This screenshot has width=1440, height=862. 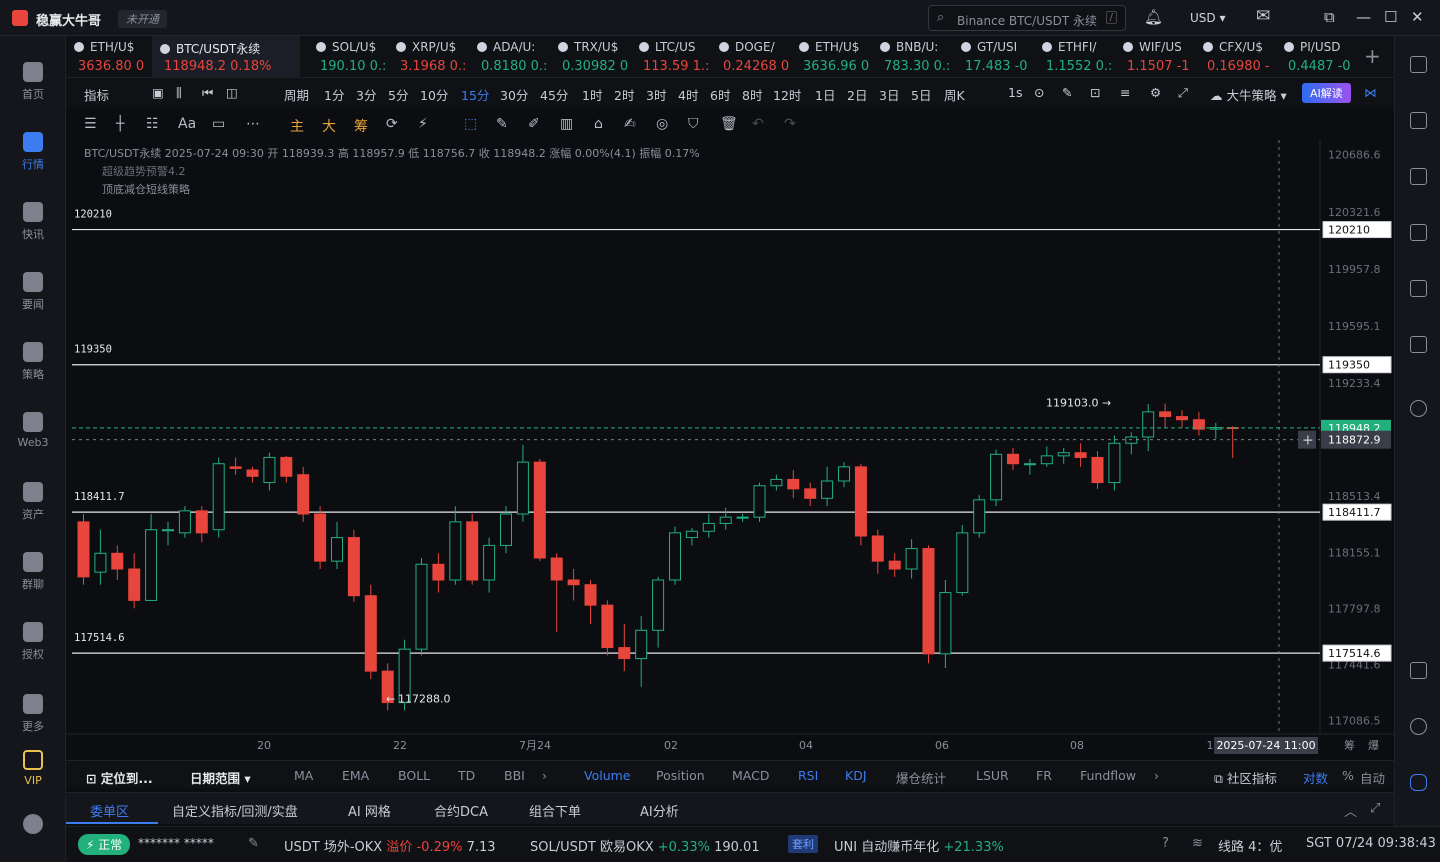 I want to click on period-btn: 15分, so click(x=475, y=94).